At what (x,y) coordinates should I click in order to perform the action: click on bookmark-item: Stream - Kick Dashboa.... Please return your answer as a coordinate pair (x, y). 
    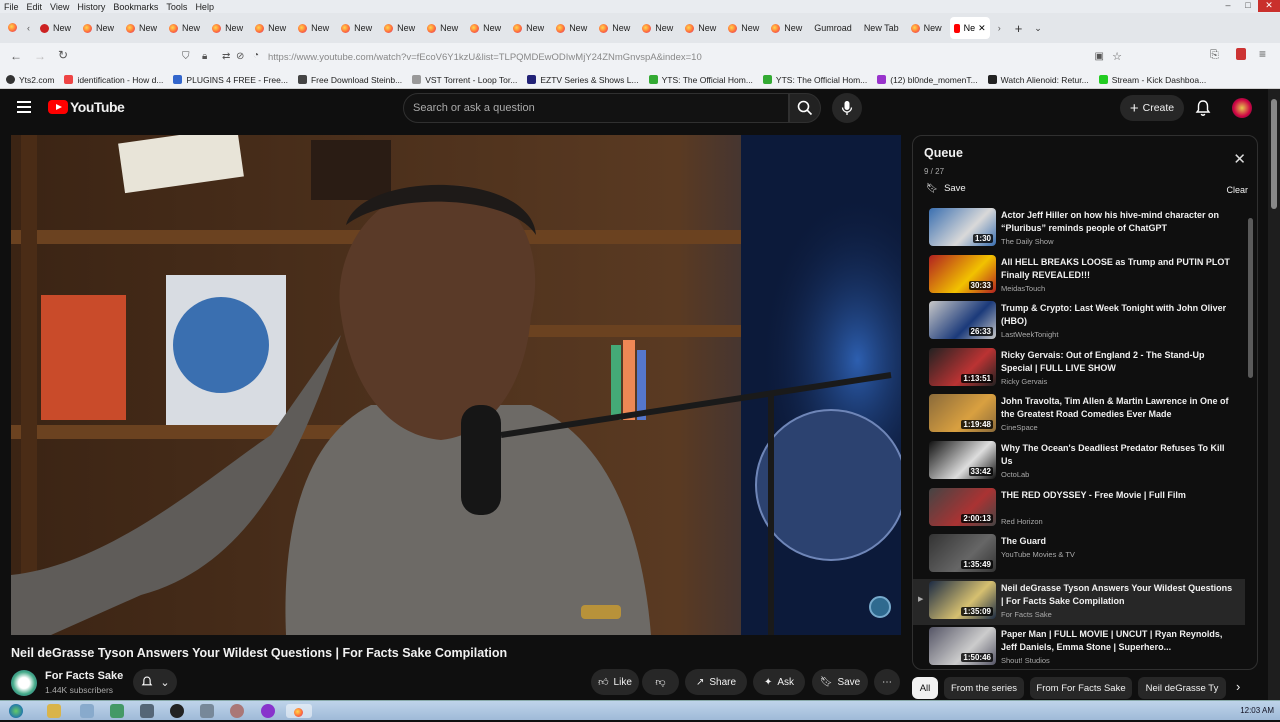
    Looking at the image, I should click on (1152, 80).